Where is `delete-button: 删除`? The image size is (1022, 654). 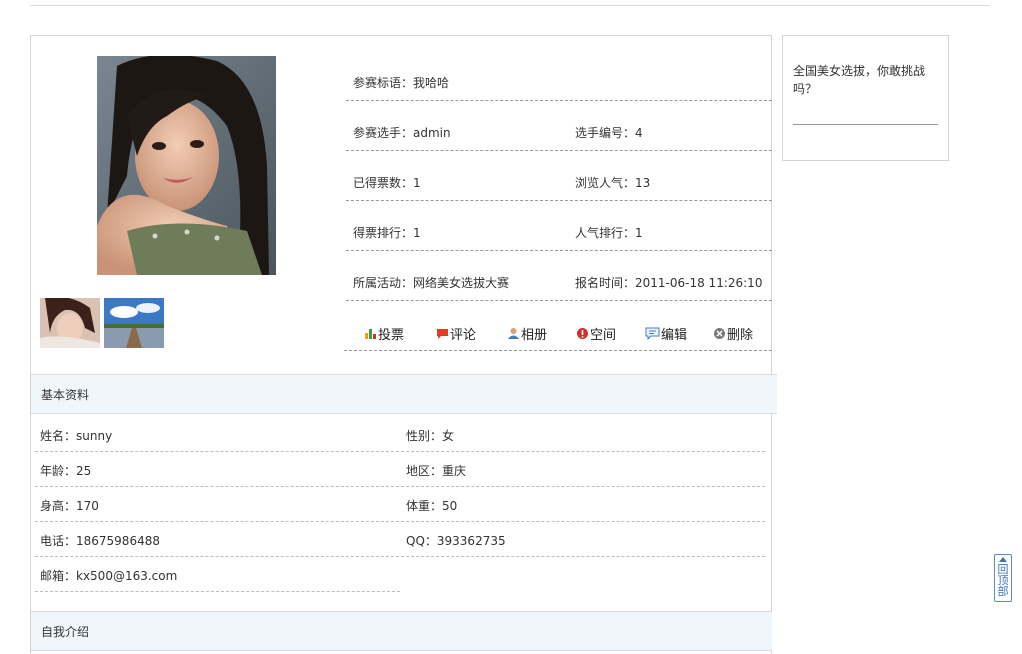
delete-button: 删除 is located at coordinates (733, 333).